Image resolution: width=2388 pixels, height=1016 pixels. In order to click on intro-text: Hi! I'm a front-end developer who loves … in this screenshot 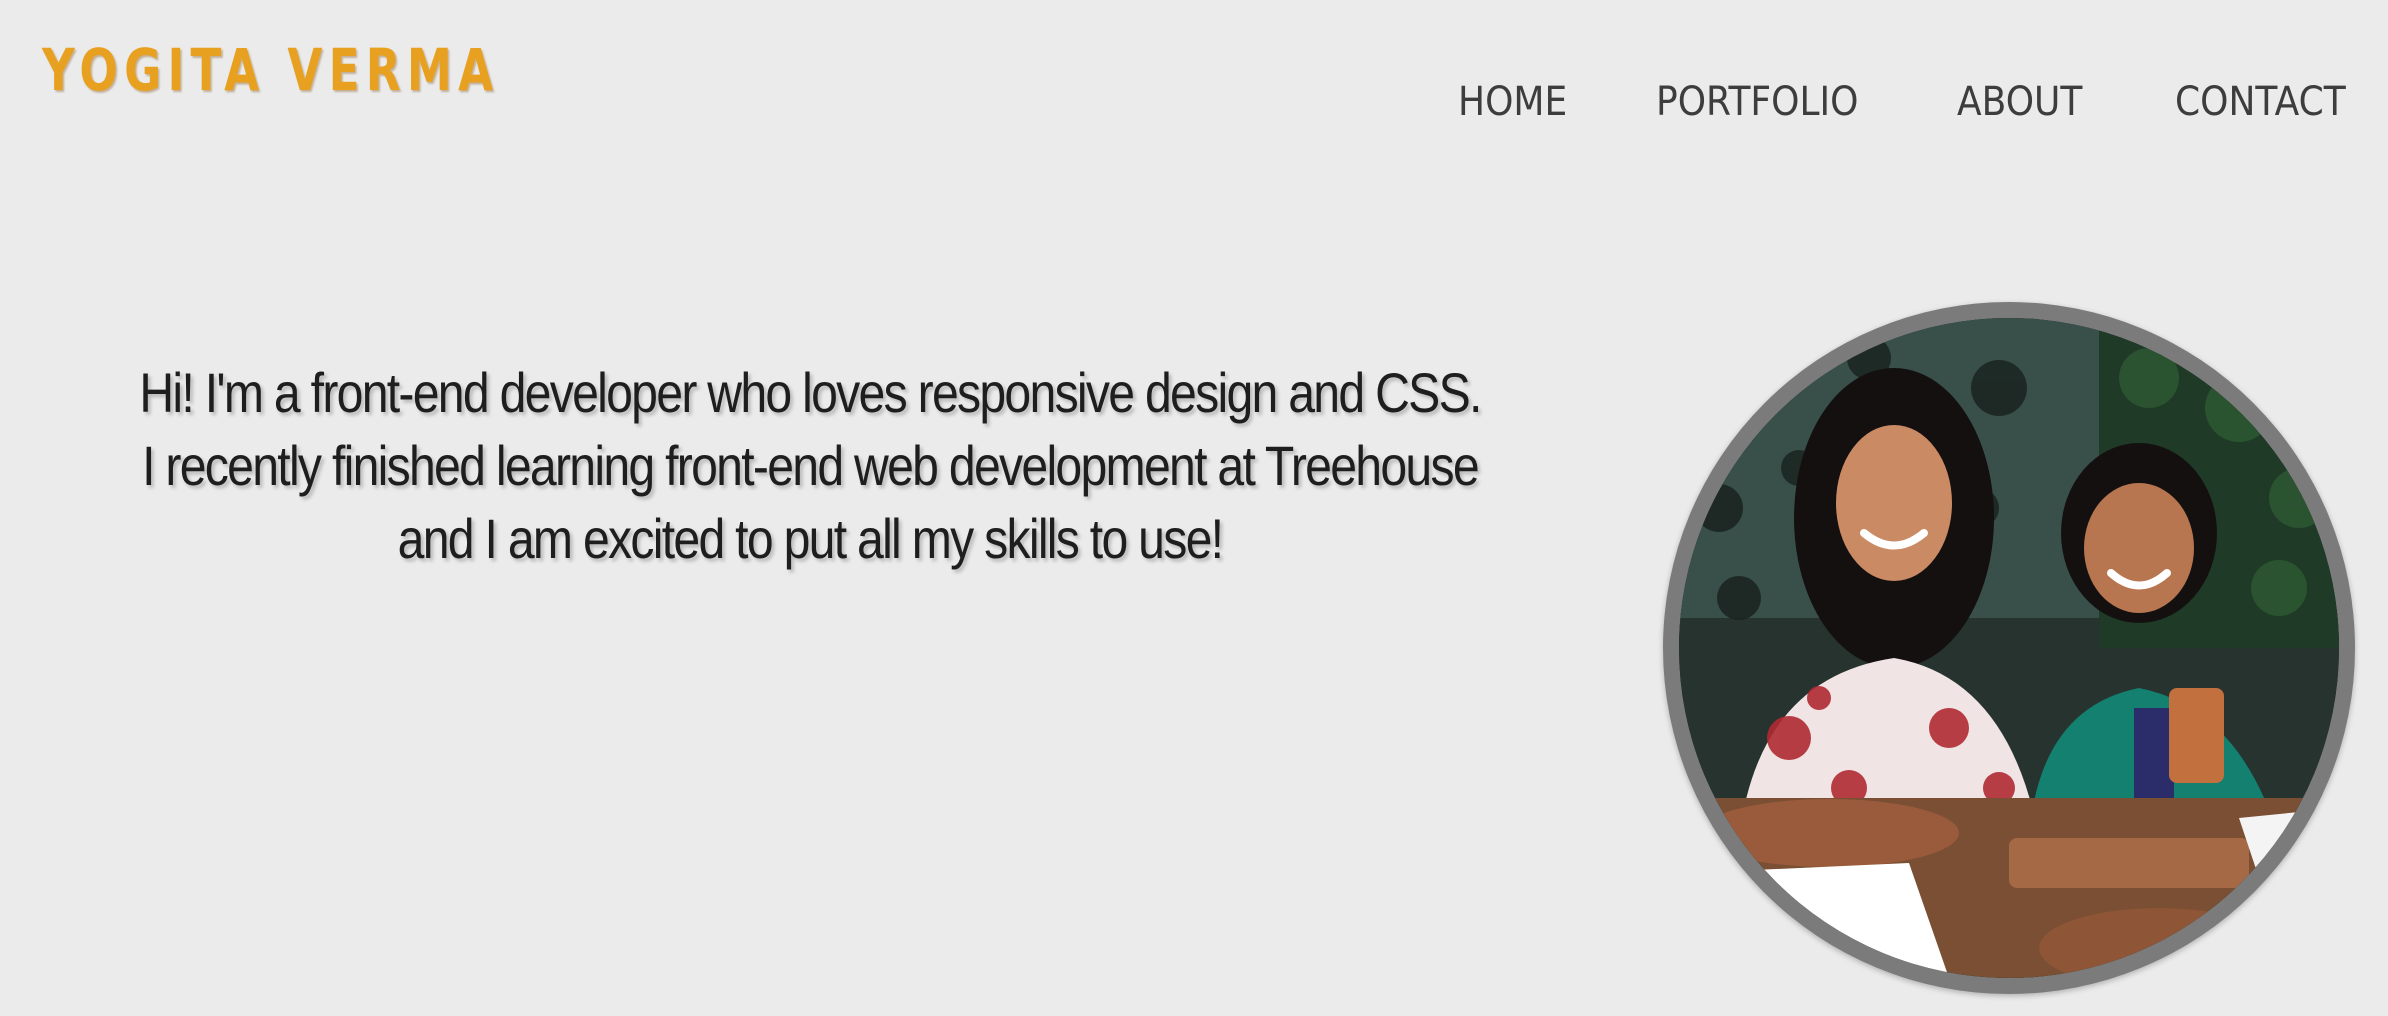, I will do `click(810, 465)`.